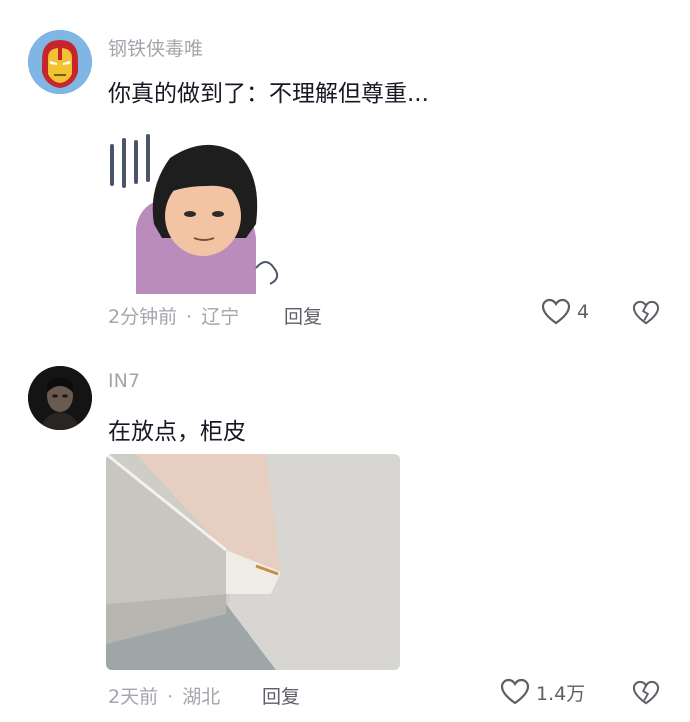 Image resolution: width=690 pixels, height=722 pixels. I want to click on location: 辽宁, so click(220, 317).